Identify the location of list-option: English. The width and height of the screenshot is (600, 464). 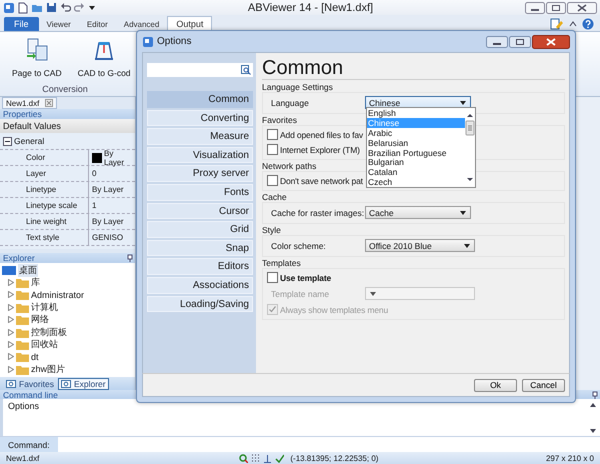
(416, 113).